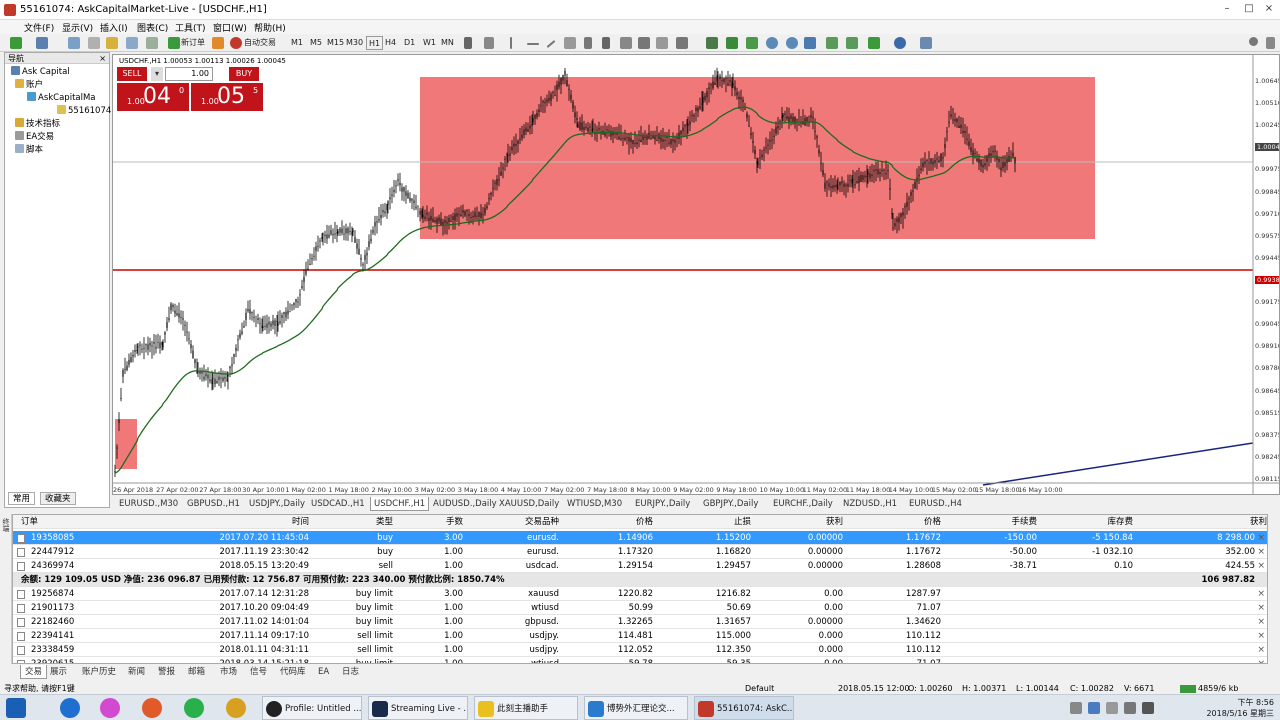 The width and height of the screenshot is (1280, 720). I want to click on chart-tab-11: NZDUSD.,H1, so click(870, 504).